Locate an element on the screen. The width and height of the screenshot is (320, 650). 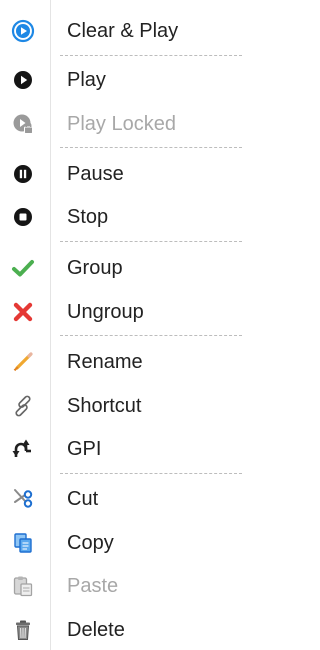
menu-item-label: Ungroup is located at coordinates (105, 312).